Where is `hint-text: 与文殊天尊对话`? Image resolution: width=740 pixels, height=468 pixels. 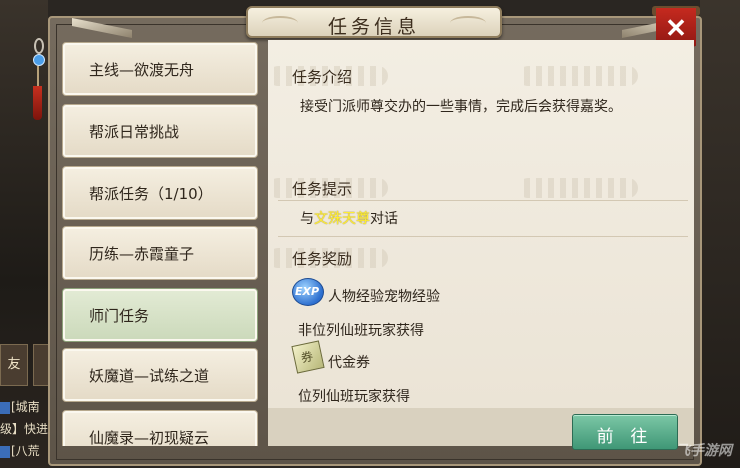
hint-text: 与文殊天尊对话 is located at coordinates (349, 219).